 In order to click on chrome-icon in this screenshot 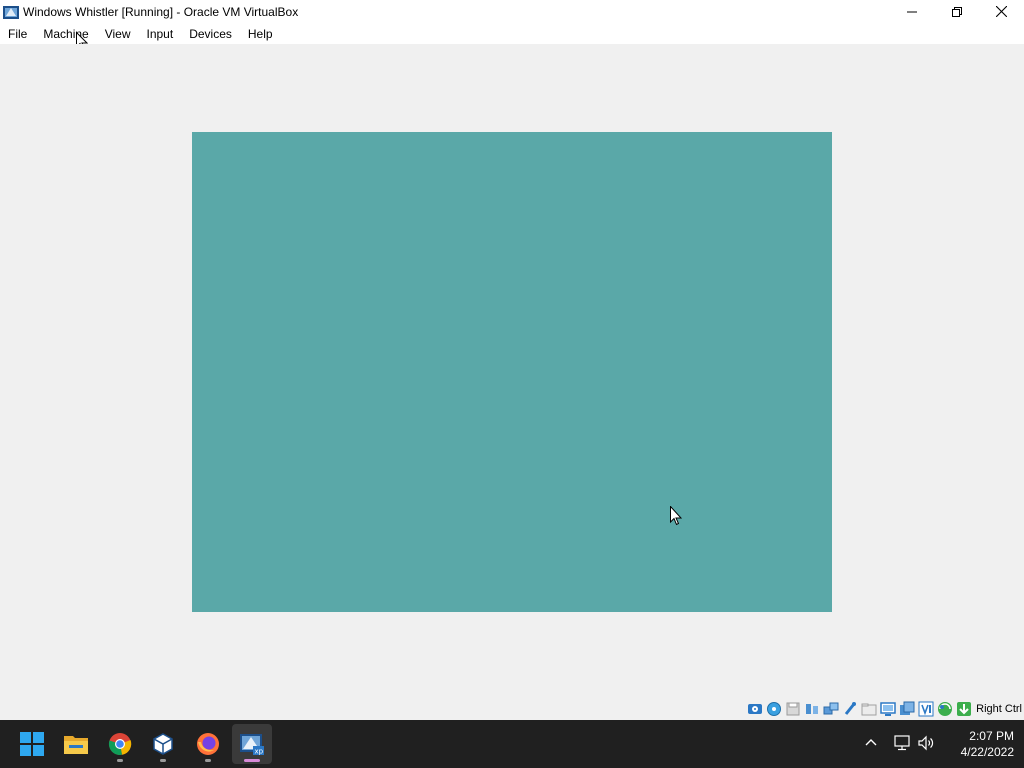, I will do `click(120, 744)`.